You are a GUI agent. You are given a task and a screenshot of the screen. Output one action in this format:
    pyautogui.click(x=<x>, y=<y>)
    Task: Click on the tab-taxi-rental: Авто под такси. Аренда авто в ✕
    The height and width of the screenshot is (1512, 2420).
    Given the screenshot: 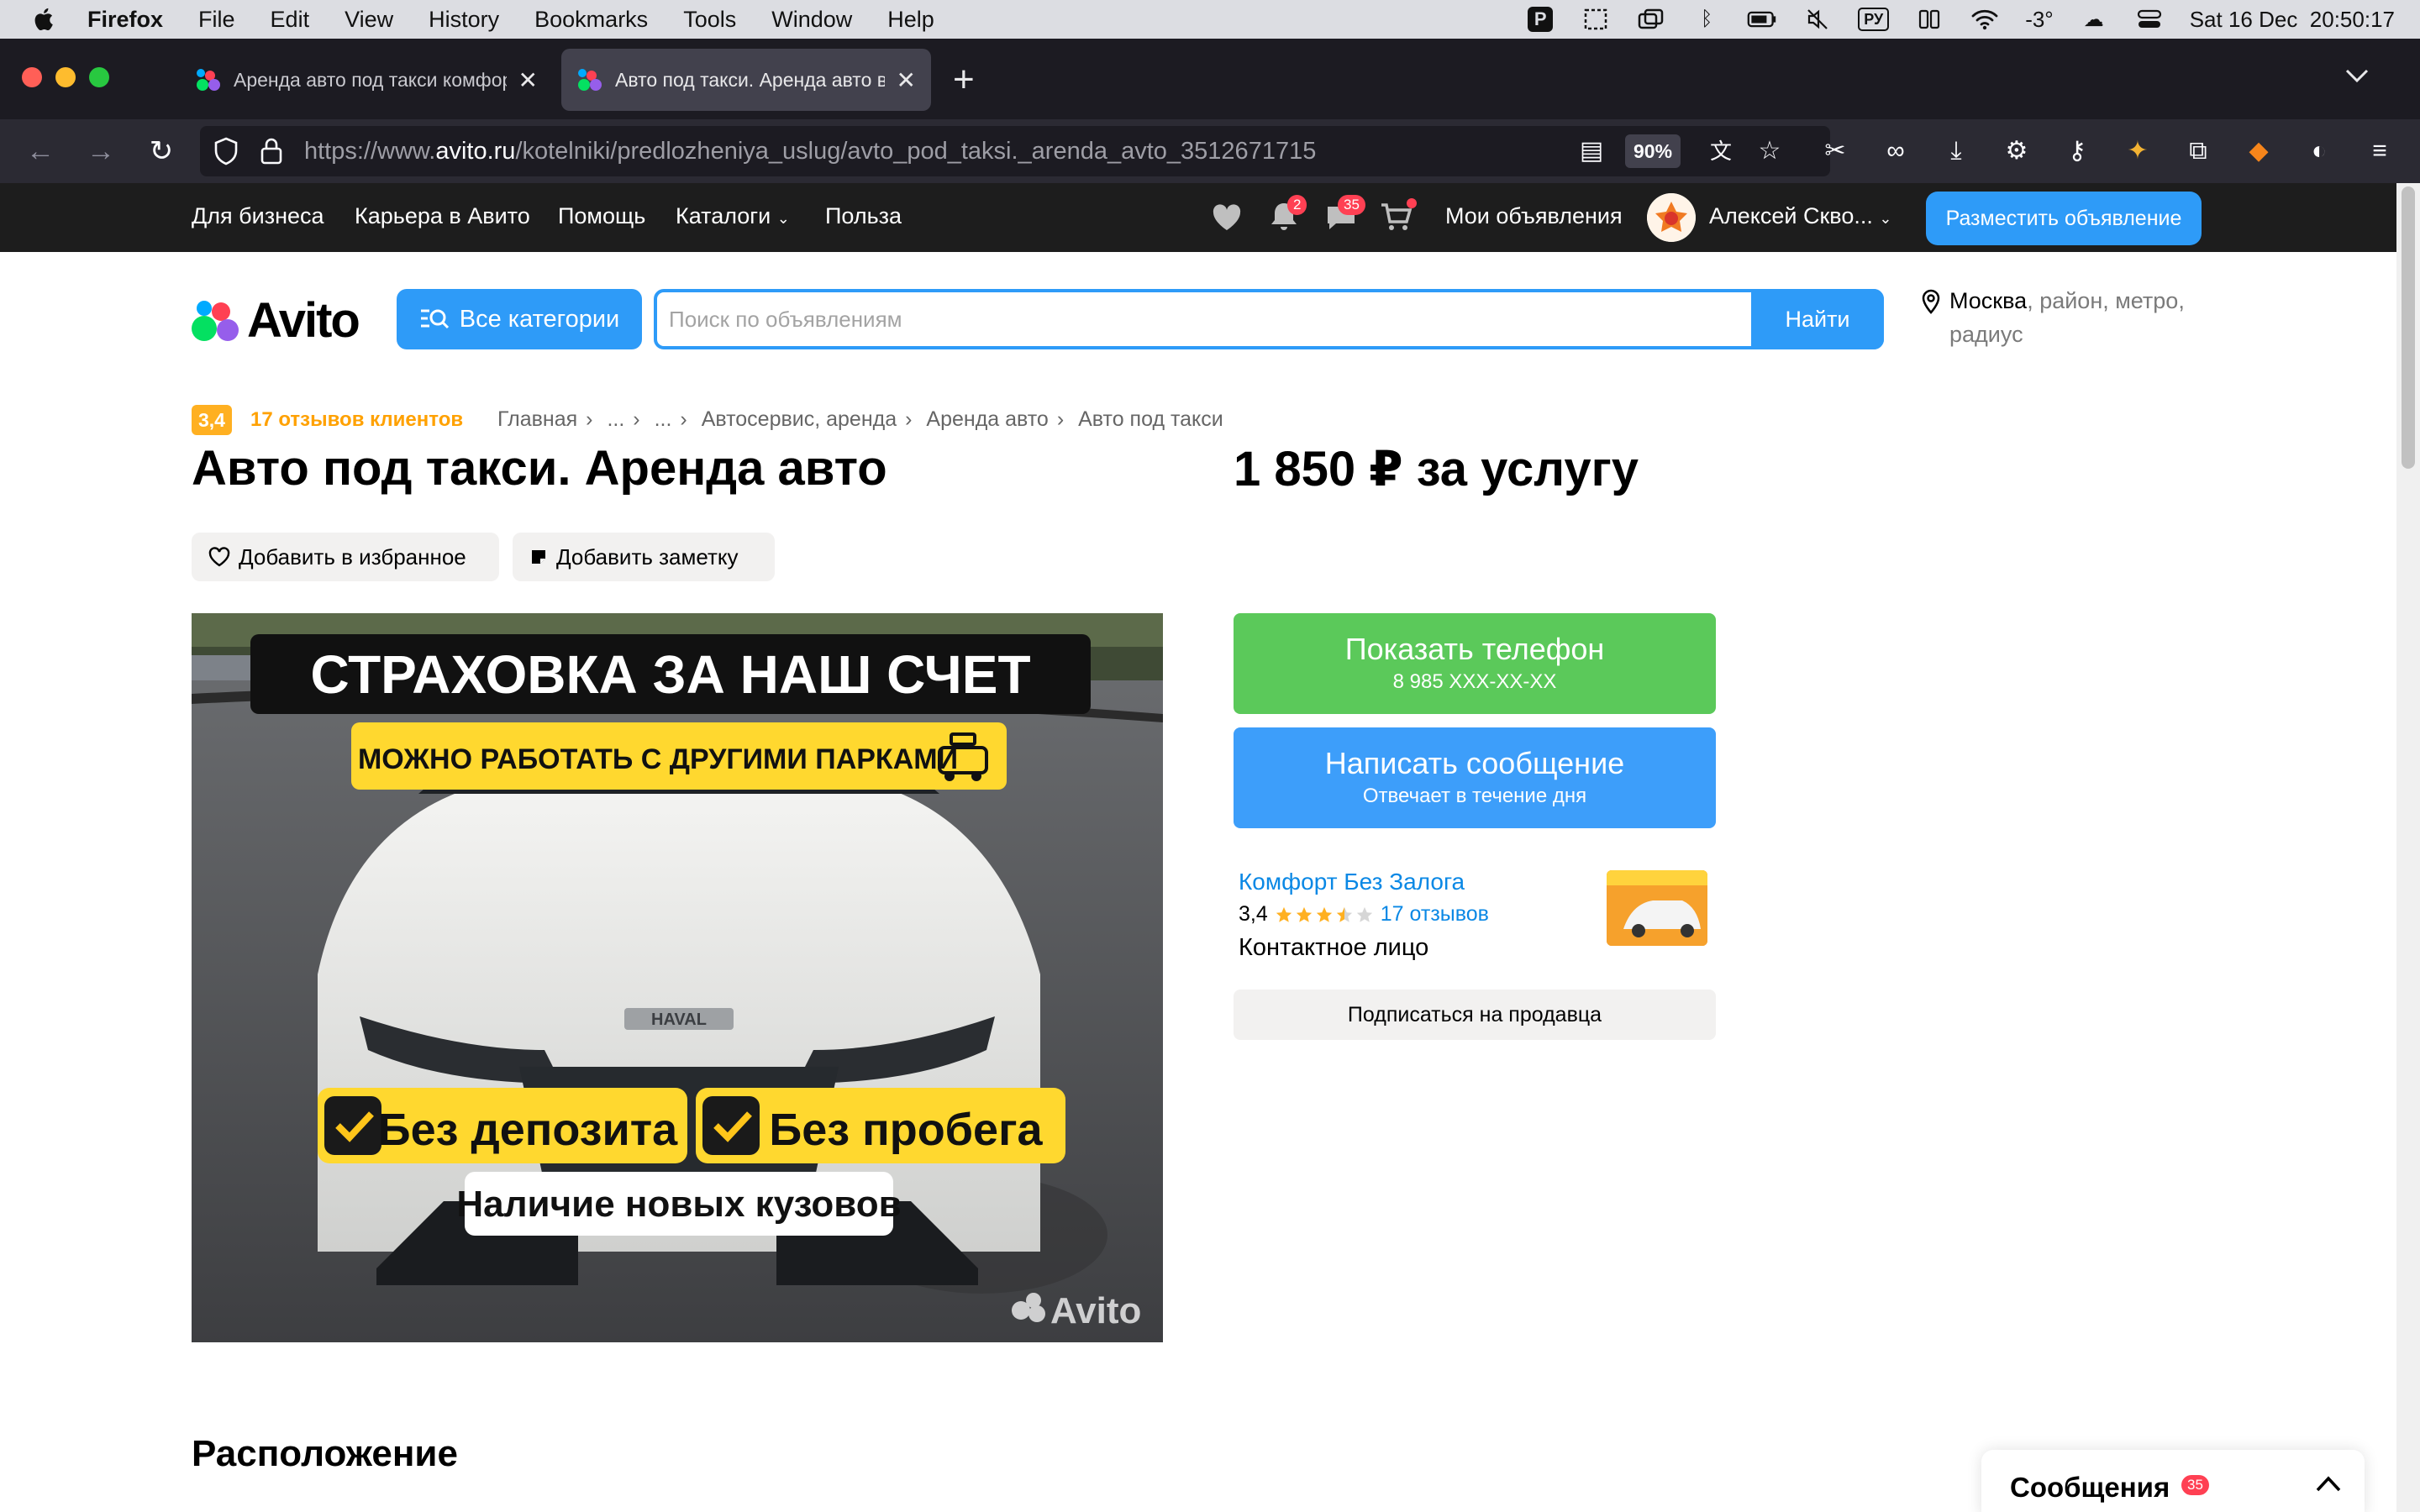 What is the action you would take?
    pyautogui.click(x=746, y=80)
    